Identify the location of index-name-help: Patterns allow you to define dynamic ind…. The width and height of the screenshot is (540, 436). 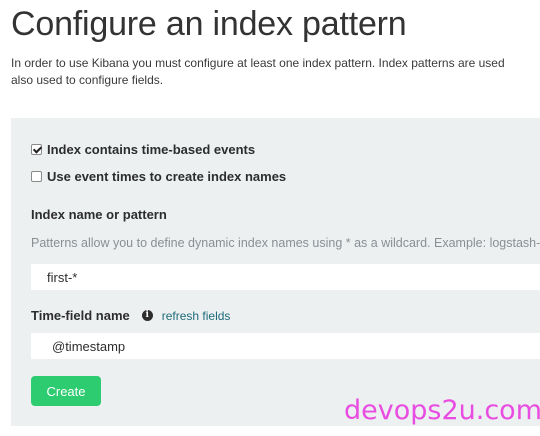
(285, 243).